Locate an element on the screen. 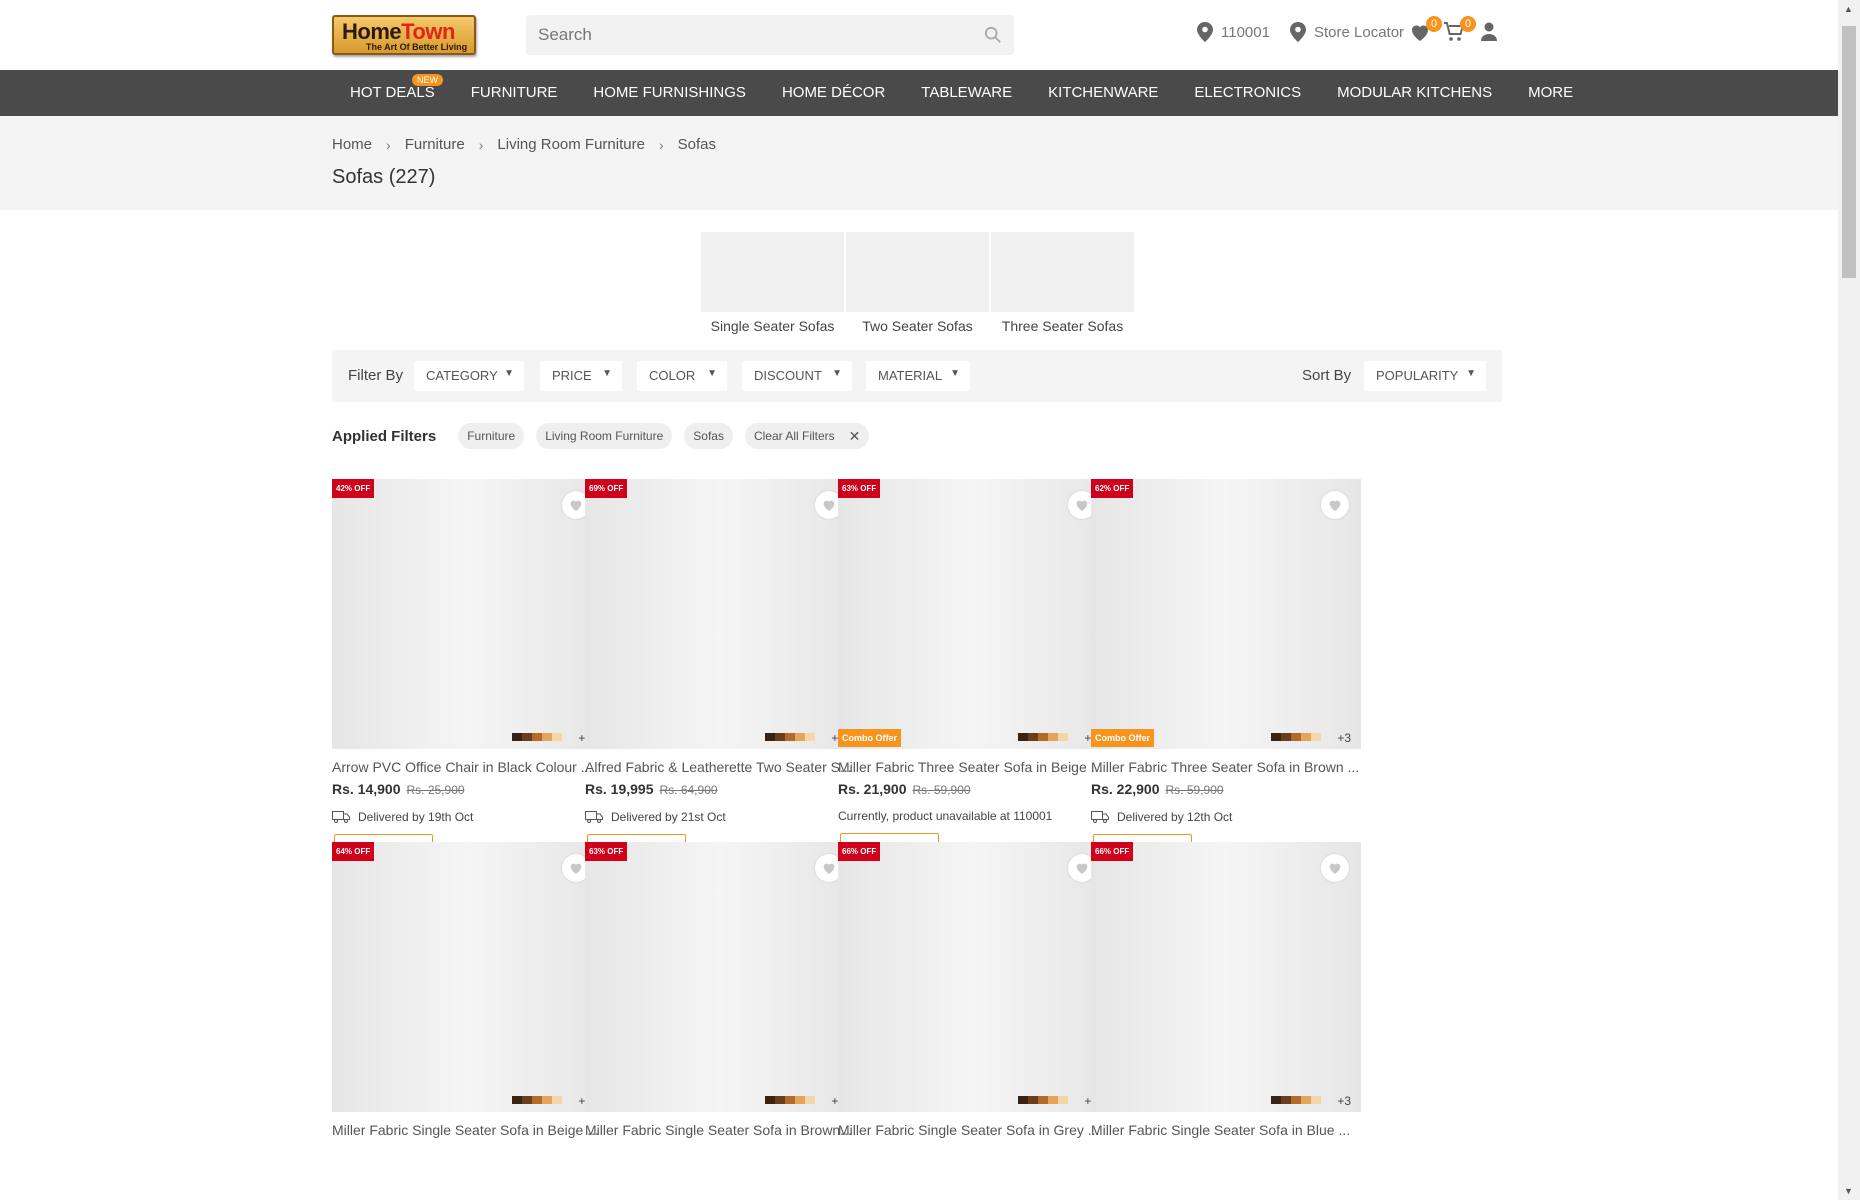 This screenshot has height=1200, width=1860. location-pin-icon is located at coordinates (1298, 32).